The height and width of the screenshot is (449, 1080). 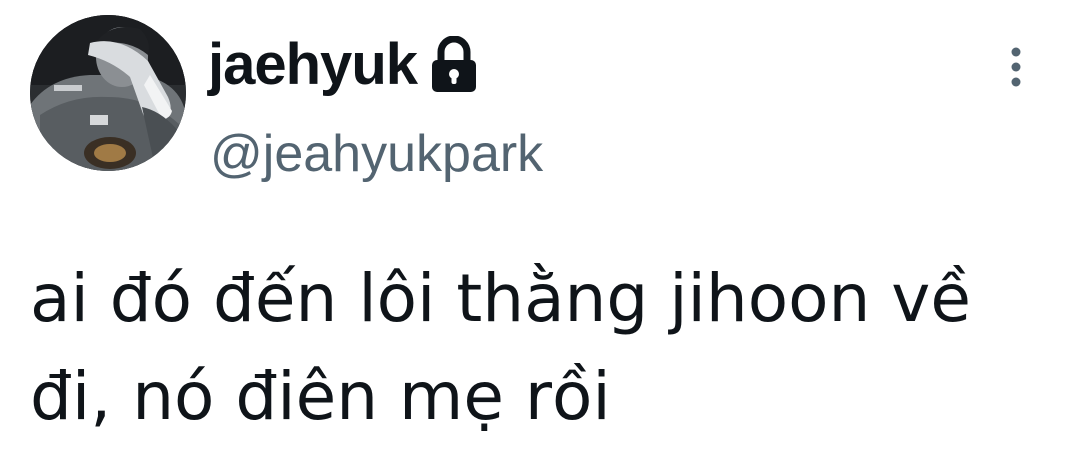 I want to click on avatar, so click(x=108, y=93).